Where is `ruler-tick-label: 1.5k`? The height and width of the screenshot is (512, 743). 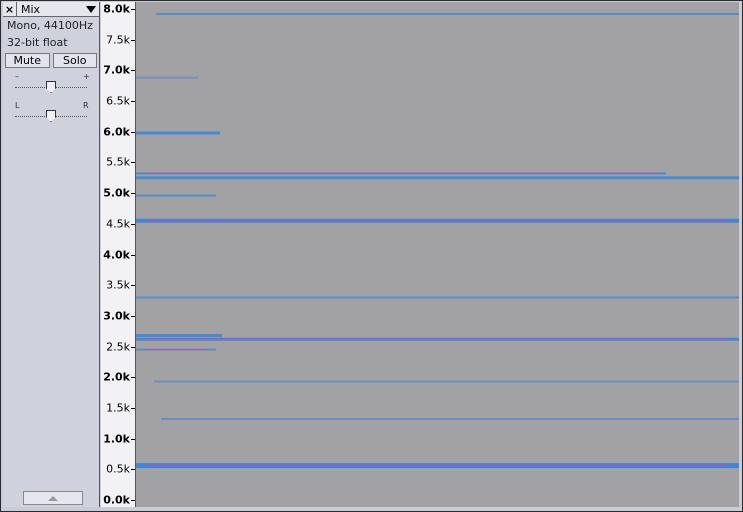
ruler-tick-label: 1.5k is located at coordinates (118, 408).